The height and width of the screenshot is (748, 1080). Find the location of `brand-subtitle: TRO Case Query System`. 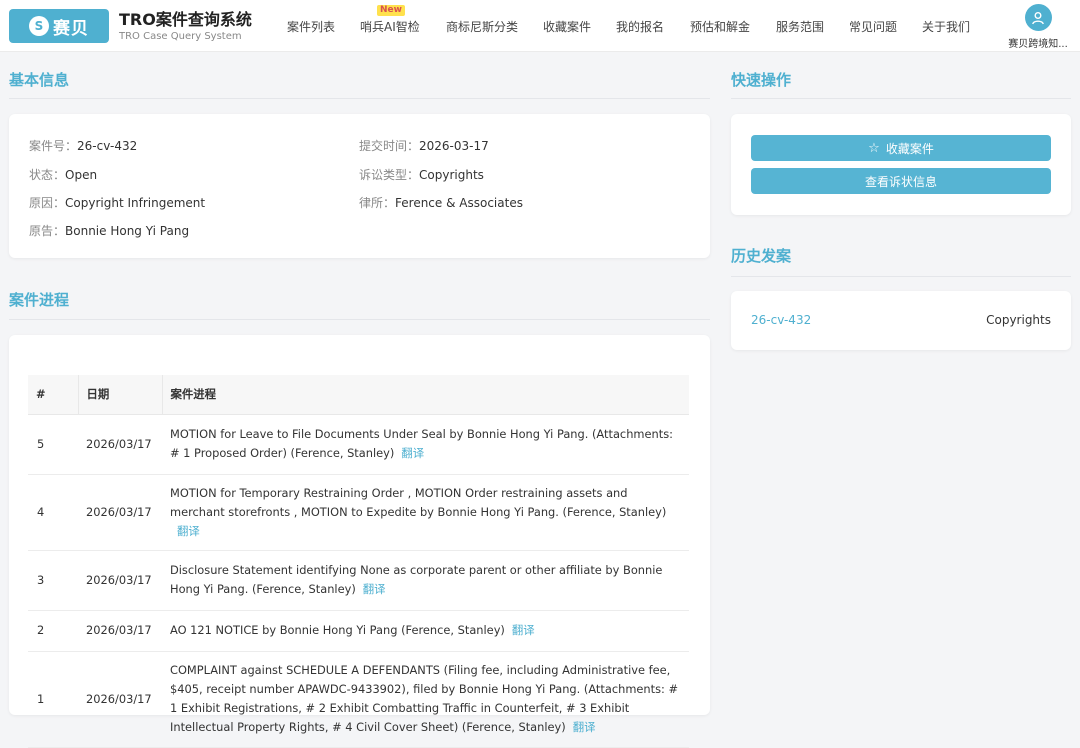

brand-subtitle: TRO Case Query System is located at coordinates (180, 36).